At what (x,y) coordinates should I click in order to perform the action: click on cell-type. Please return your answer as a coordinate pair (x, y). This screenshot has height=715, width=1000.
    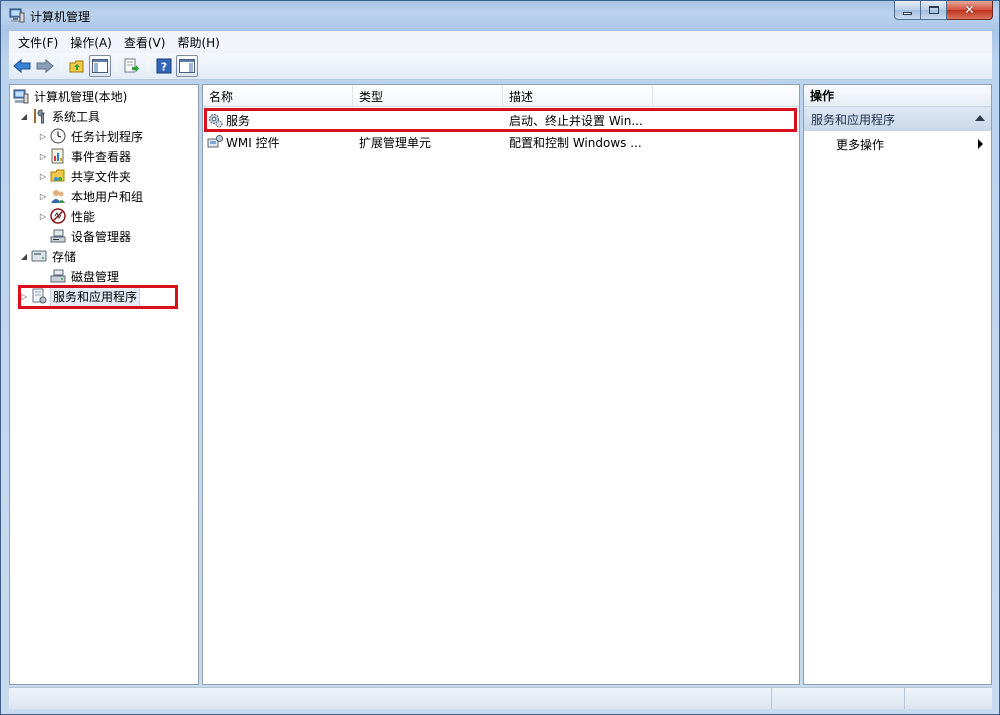
    Looking at the image, I should click on (428, 120).